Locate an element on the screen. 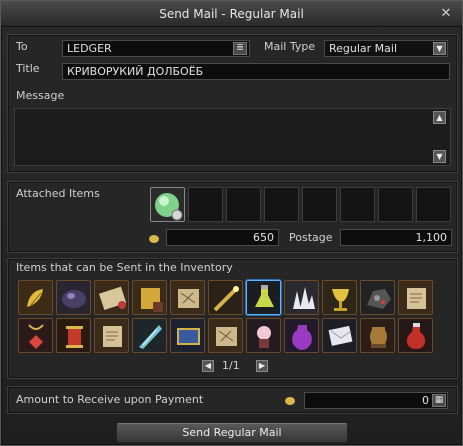  lettered-scroll-icon is located at coordinates (149, 297).